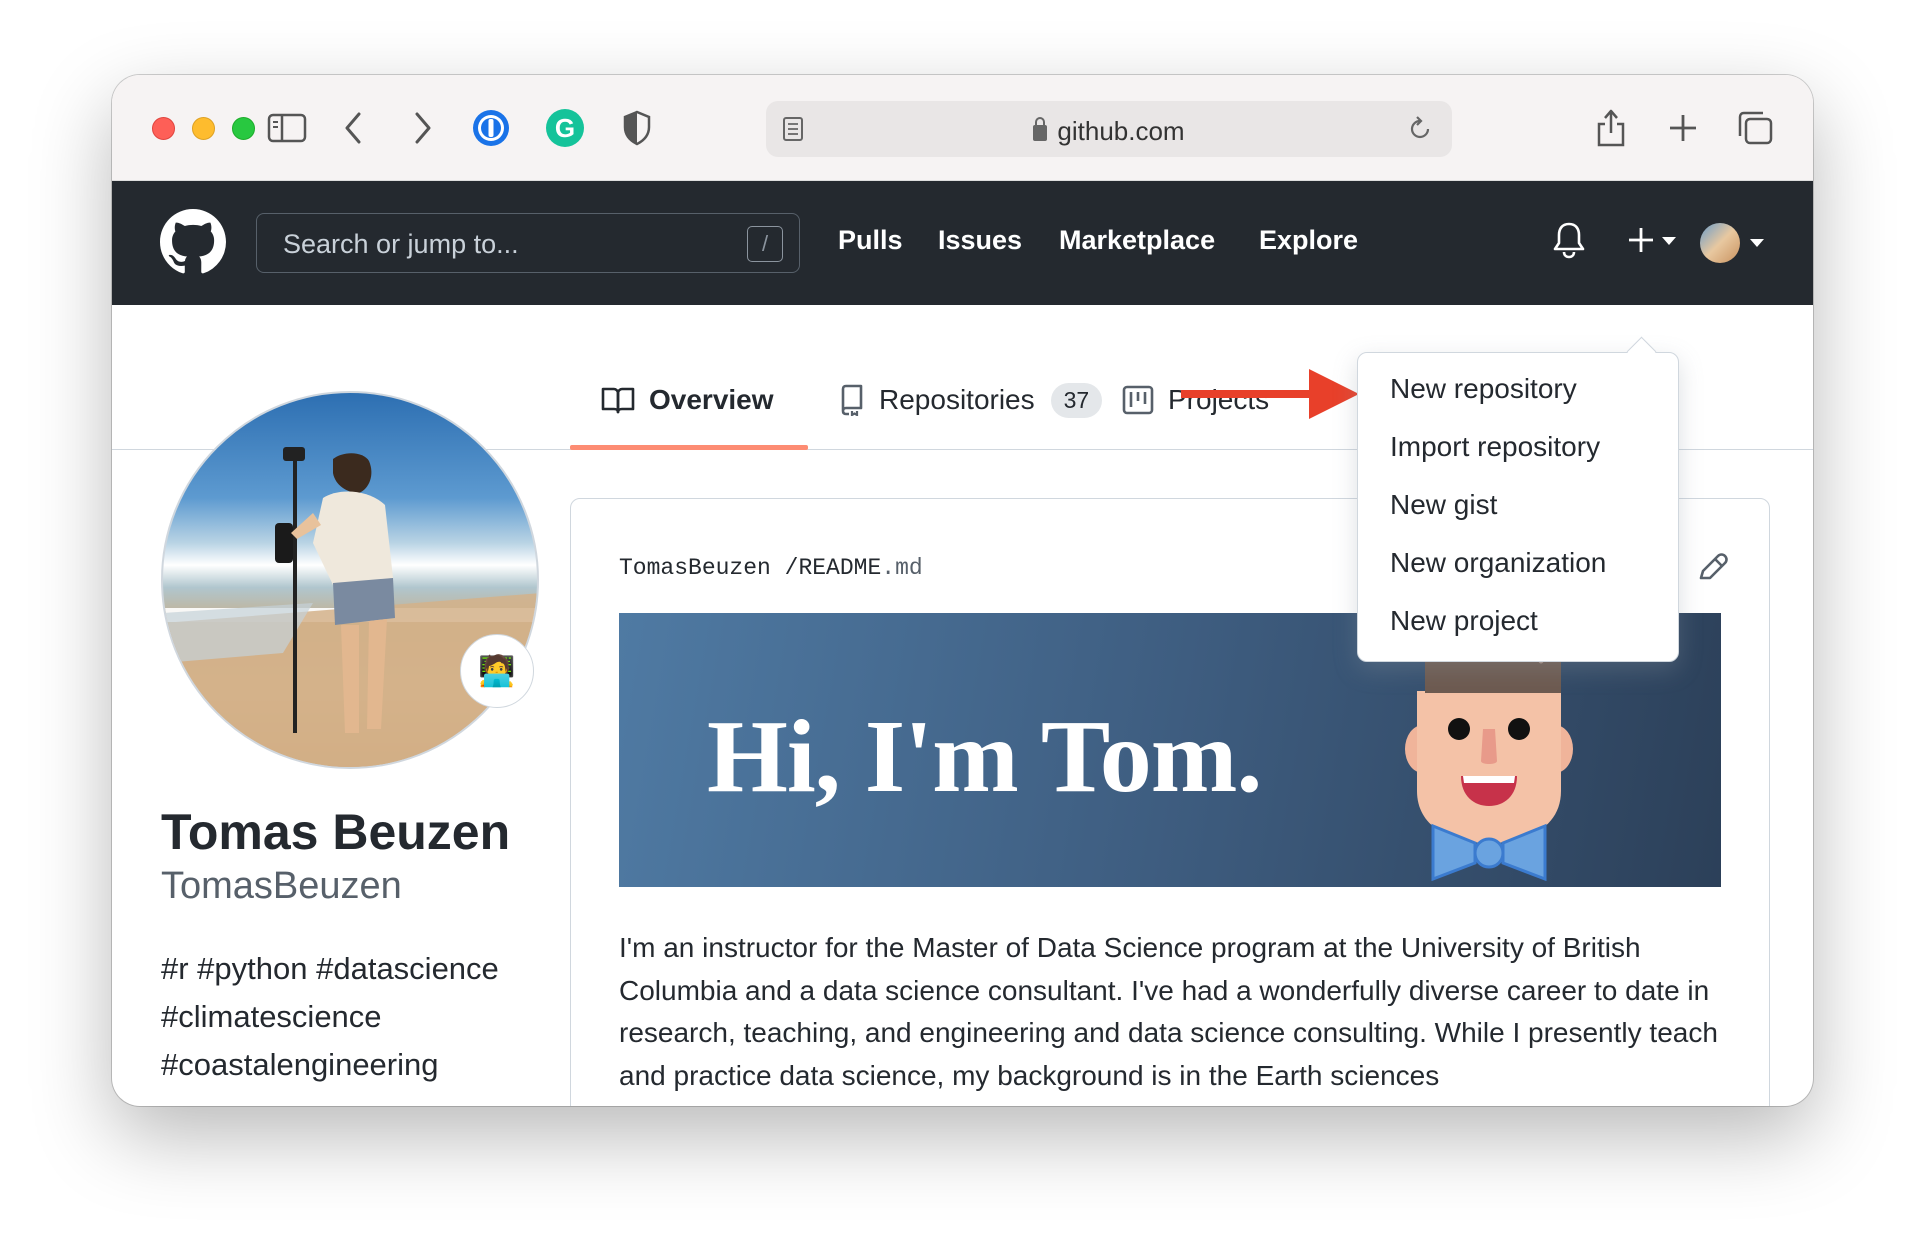 The height and width of the screenshot is (1254, 1924). What do you see at coordinates (839, 568) in the screenshot?
I see `readme-file-base: README` at bounding box center [839, 568].